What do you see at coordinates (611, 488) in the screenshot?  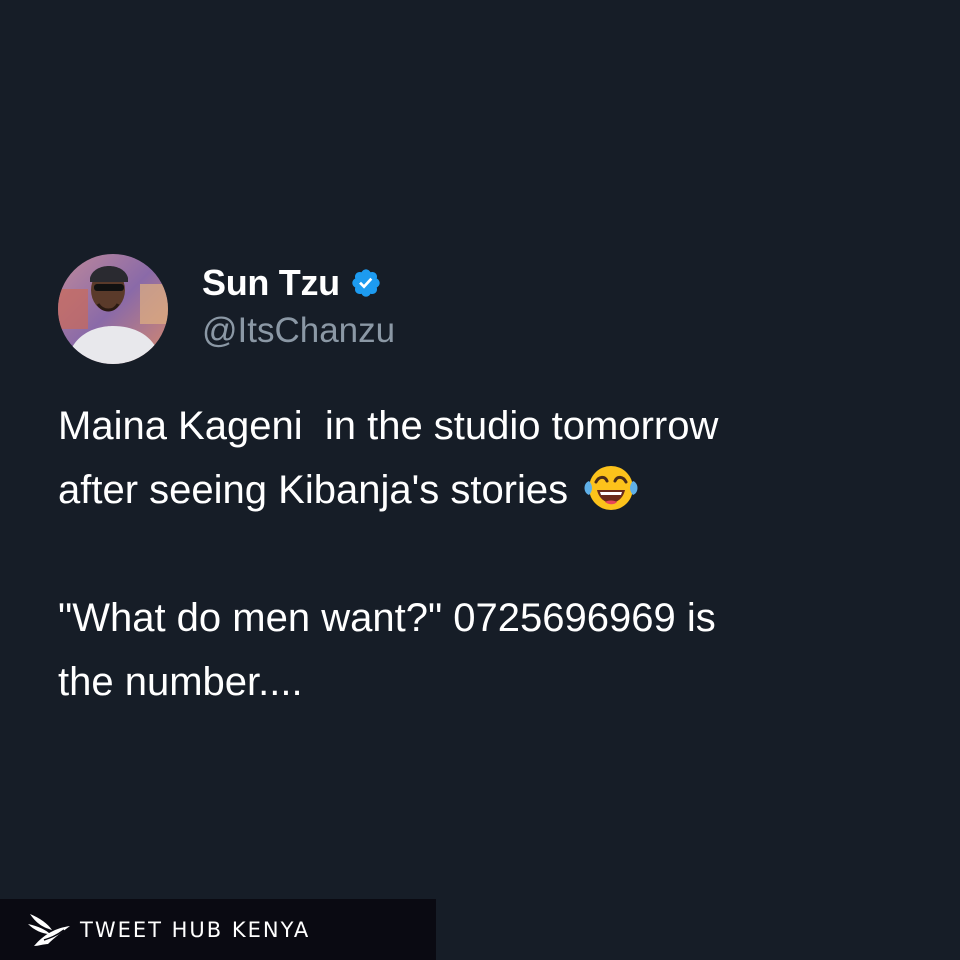 I see `face-with-tears-of-joy-icon` at bounding box center [611, 488].